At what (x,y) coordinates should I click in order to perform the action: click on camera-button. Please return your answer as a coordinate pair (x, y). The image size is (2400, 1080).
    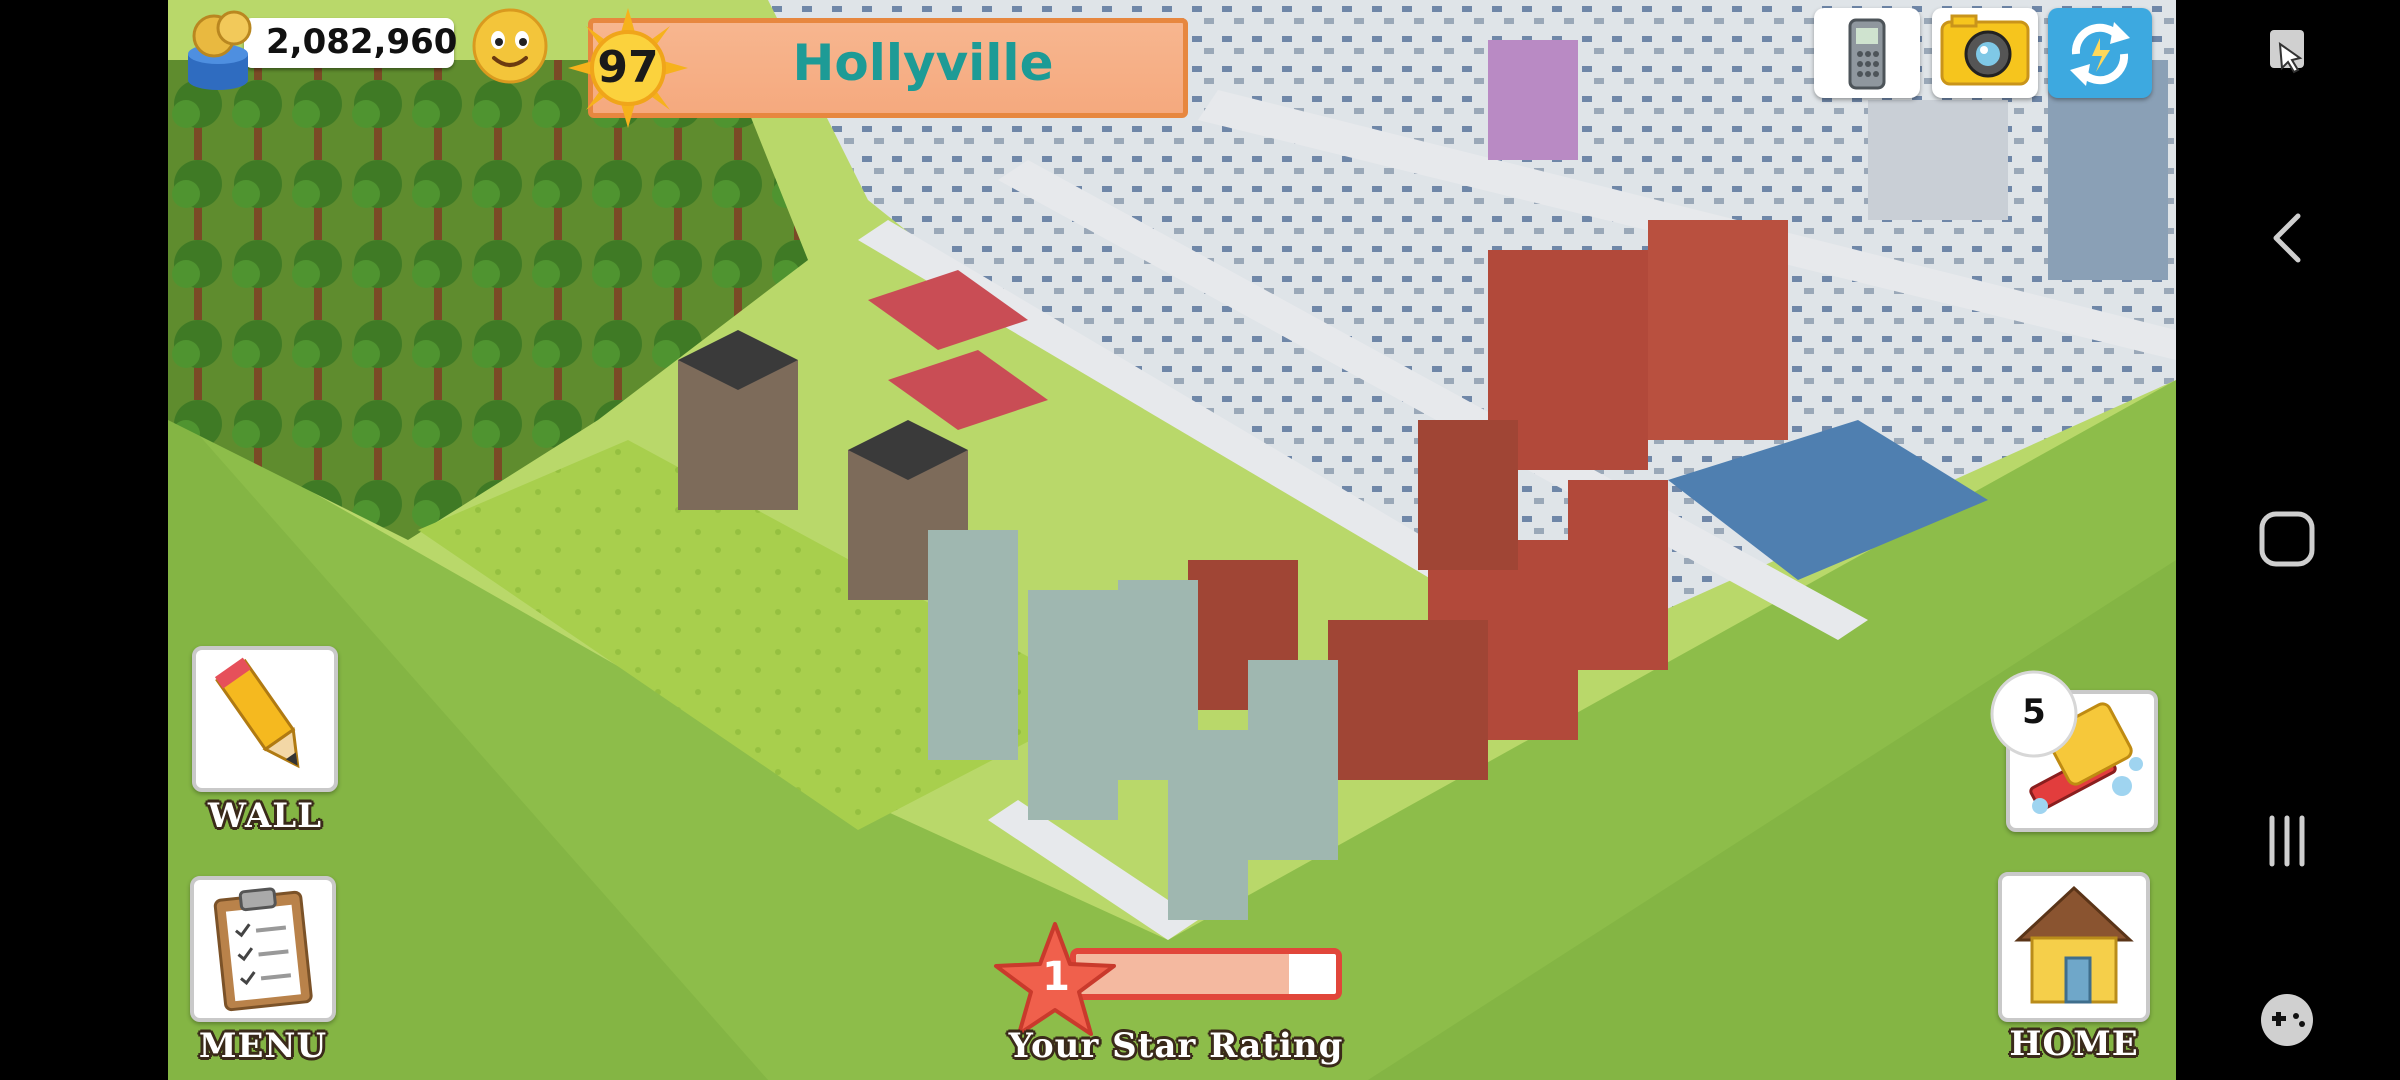
    Looking at the image, I should click on (1985, 53).